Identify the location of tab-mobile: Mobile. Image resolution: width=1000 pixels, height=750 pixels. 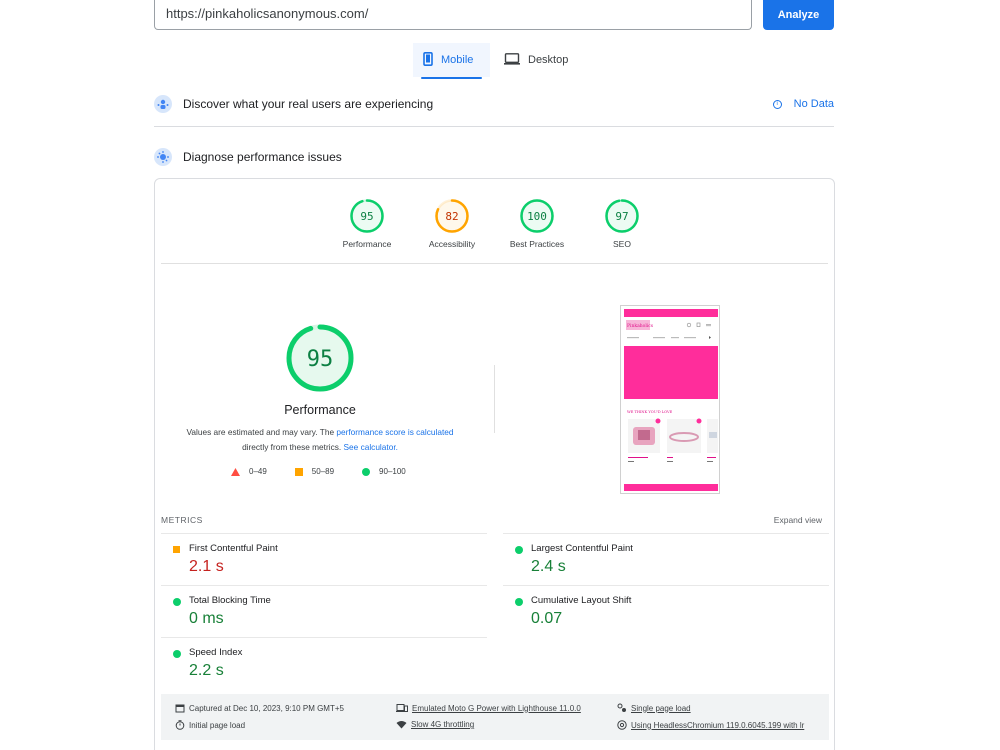
(451, 61).